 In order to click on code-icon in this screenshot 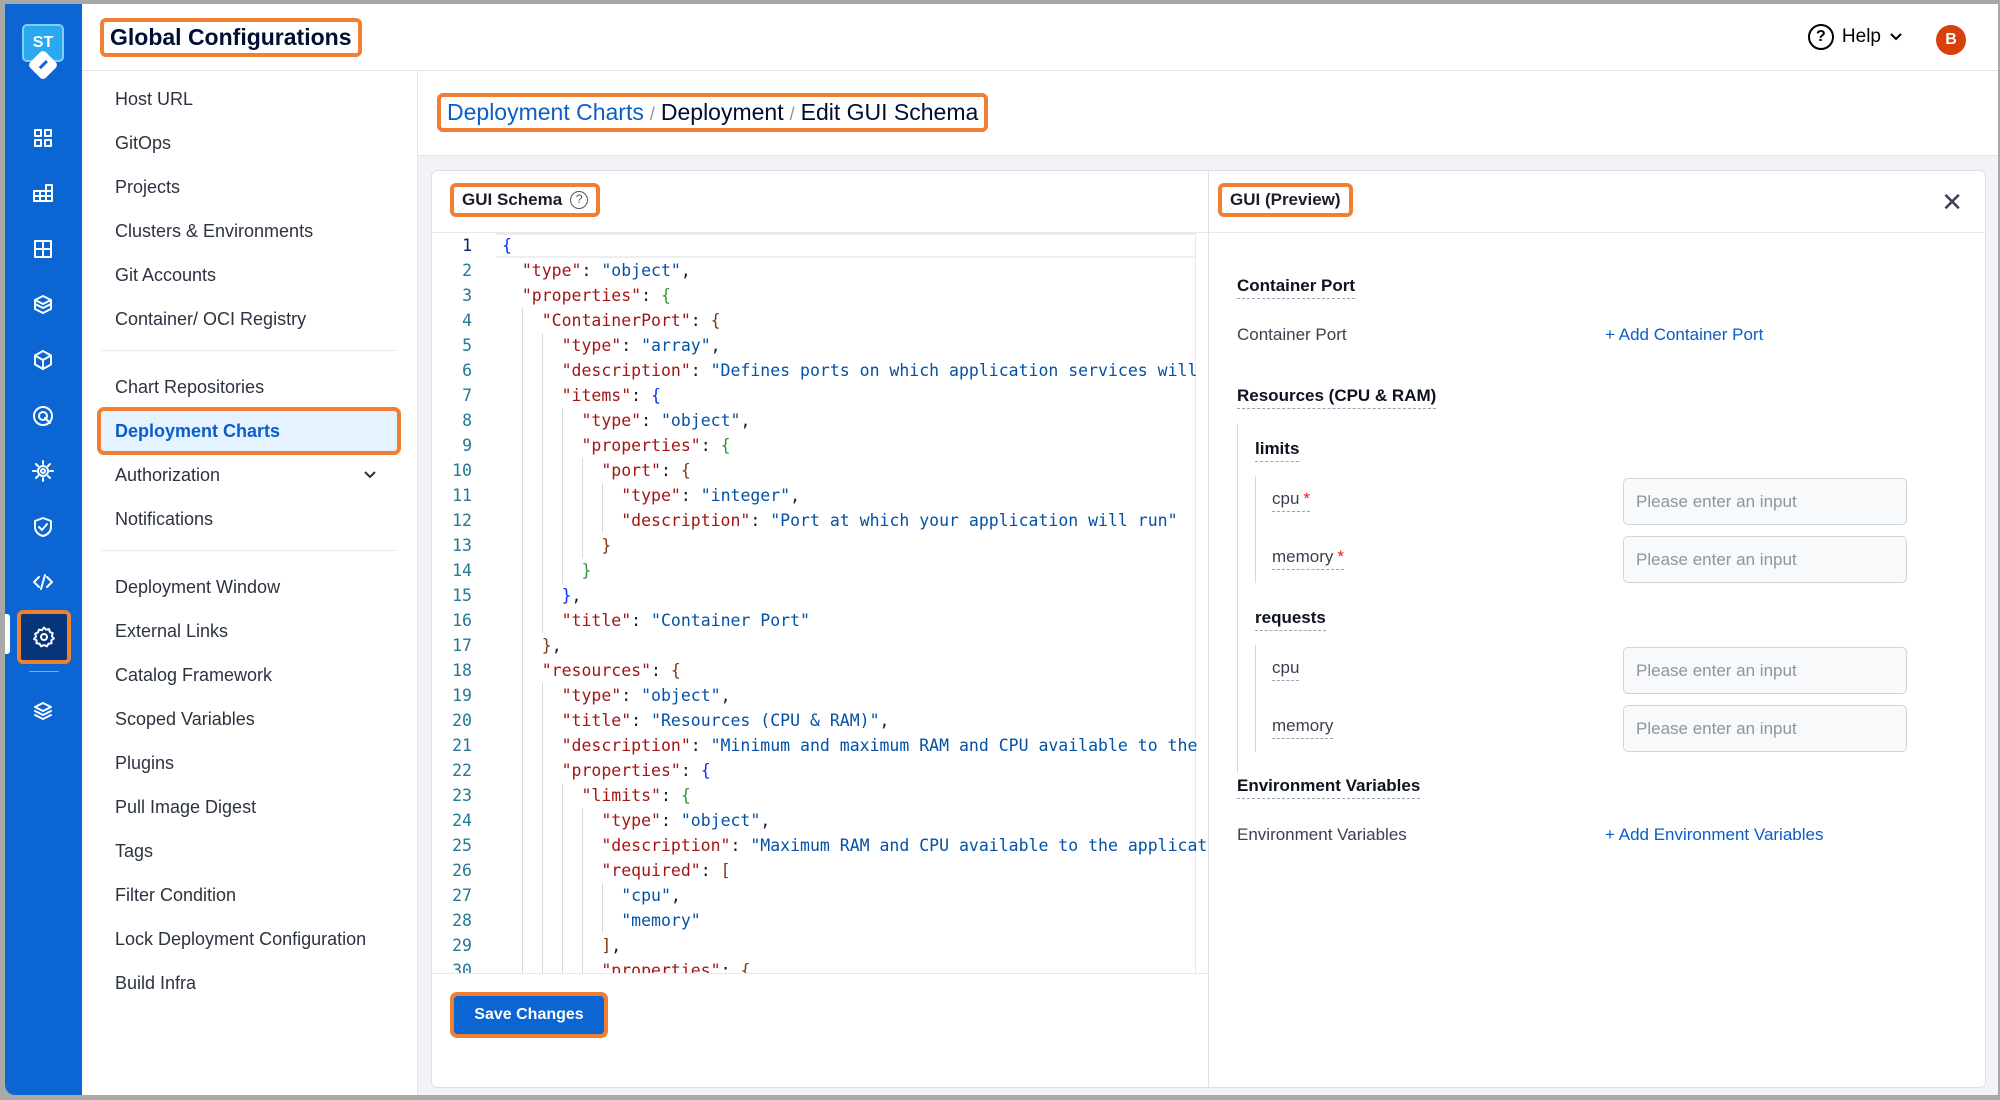, I will do `click(43, 582)`.